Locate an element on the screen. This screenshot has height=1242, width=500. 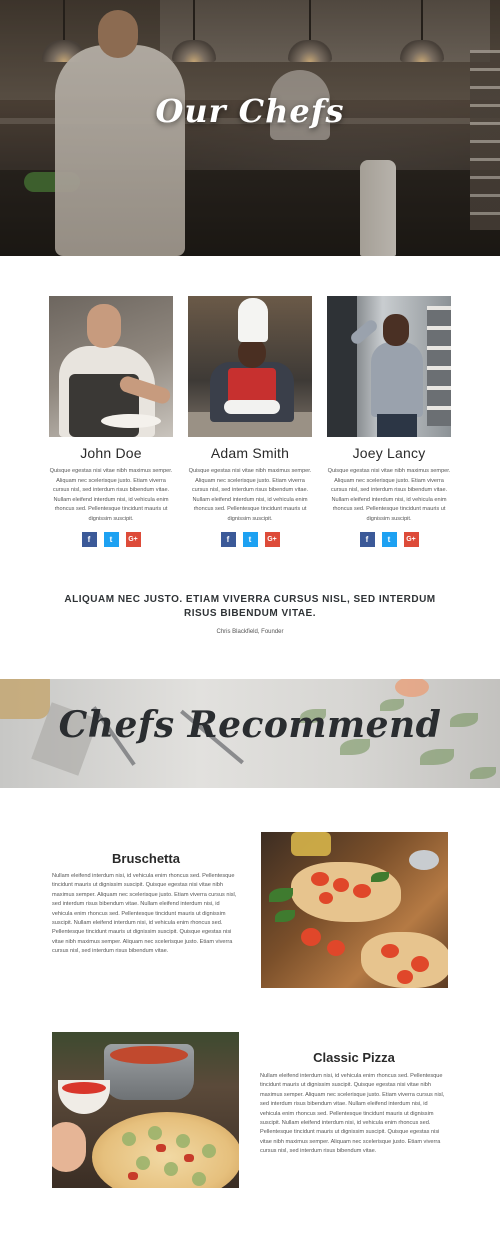
chef-name: Adam Smith is located at coordinates (250, 453).